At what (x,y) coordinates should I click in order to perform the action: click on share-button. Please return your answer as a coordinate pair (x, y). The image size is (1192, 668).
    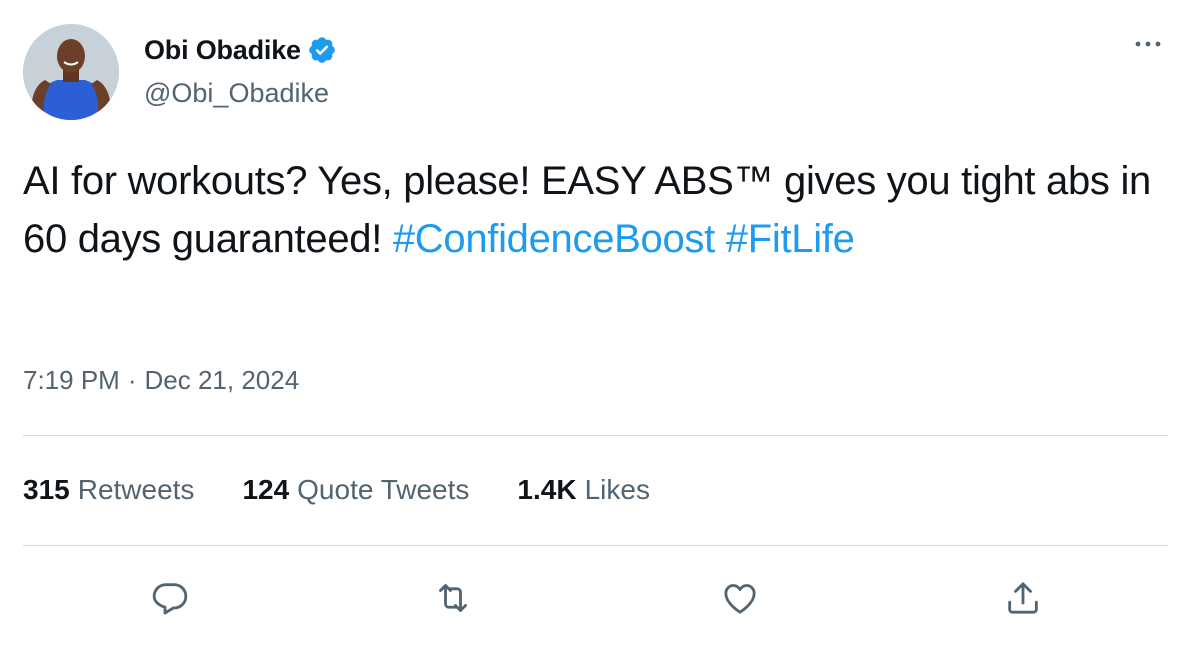
    Looking at the image, I should click on (1023, 598).